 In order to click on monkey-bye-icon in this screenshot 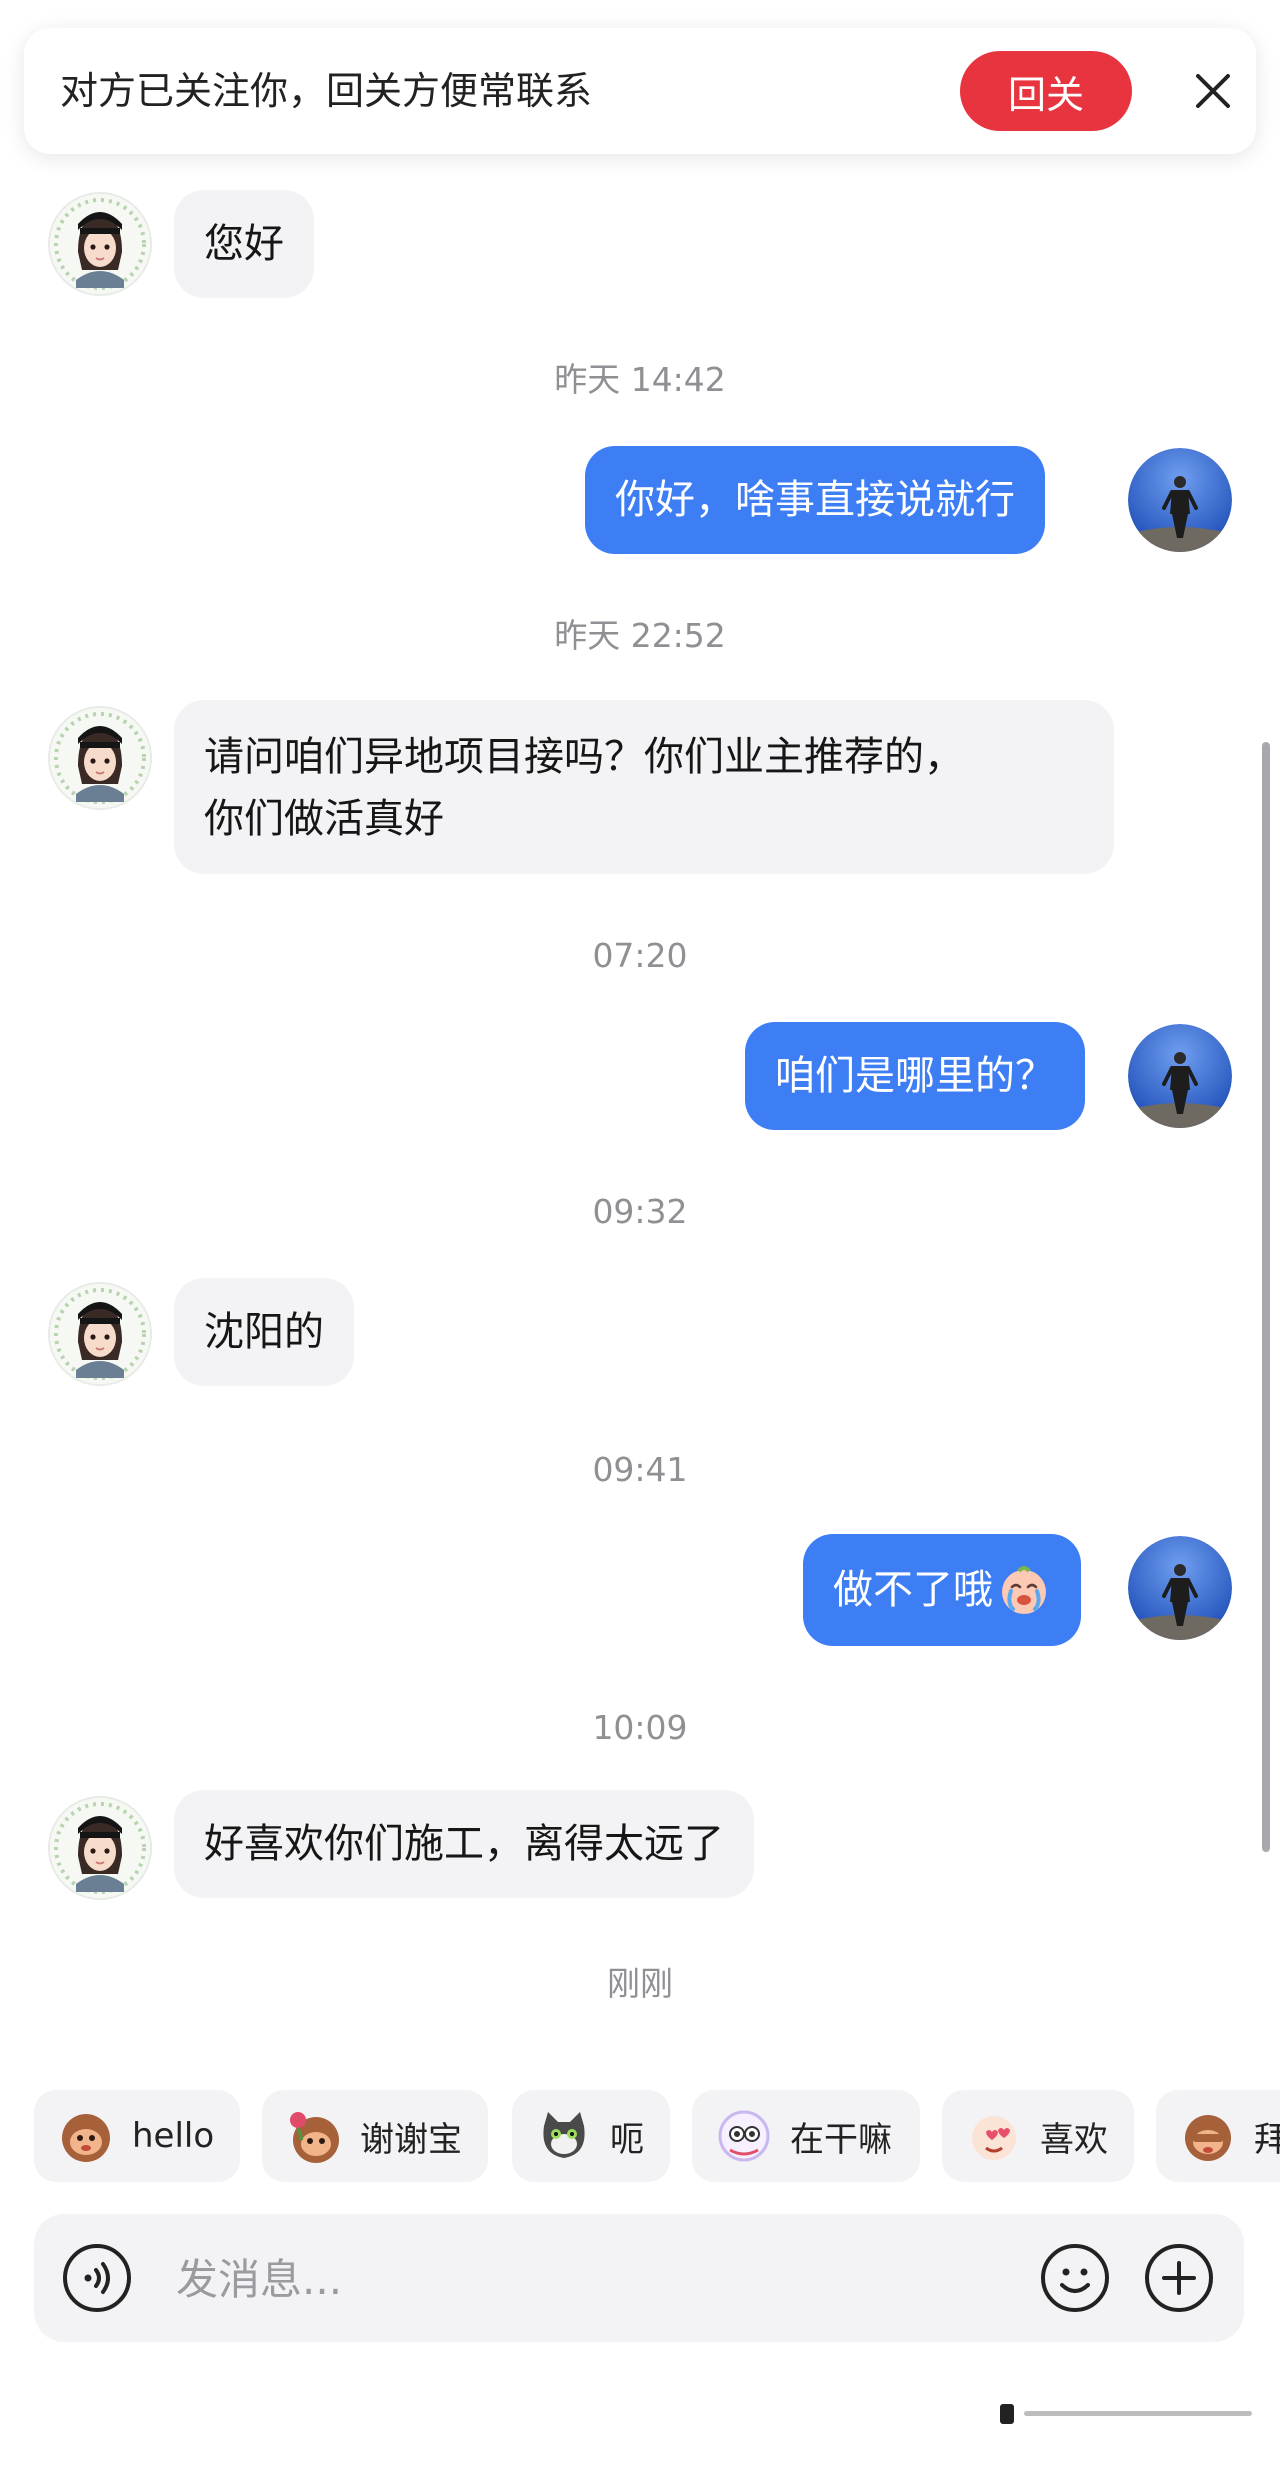, I will do `click(1208, 2138)`.